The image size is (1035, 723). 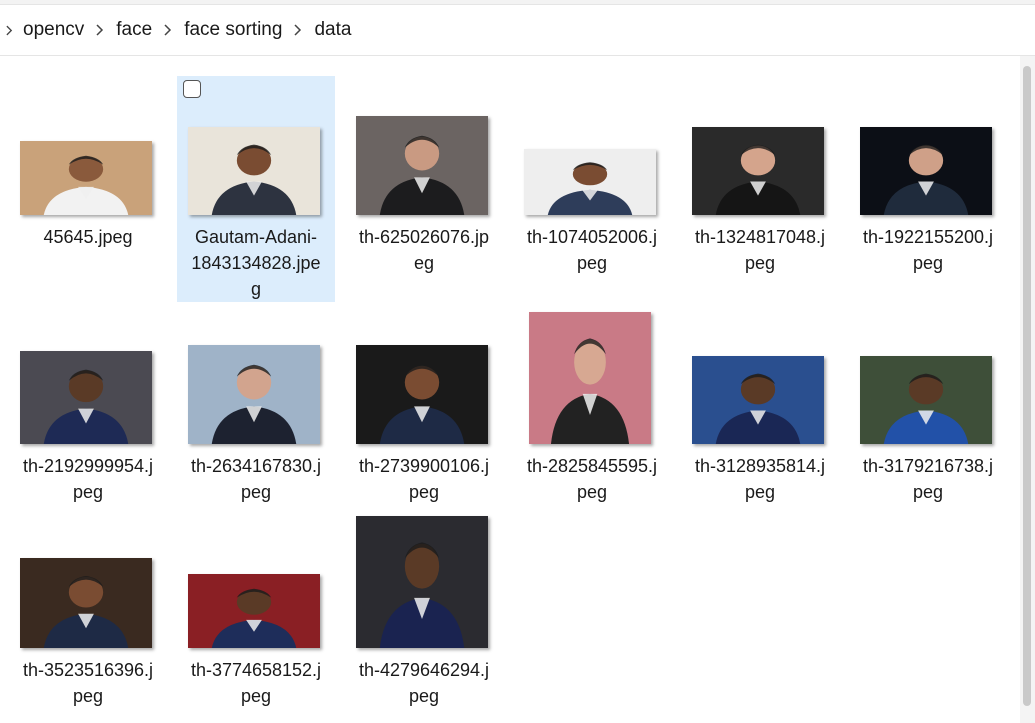 I want to click on file-item: th-4279646294.j peg, so click(x=424, y=609).